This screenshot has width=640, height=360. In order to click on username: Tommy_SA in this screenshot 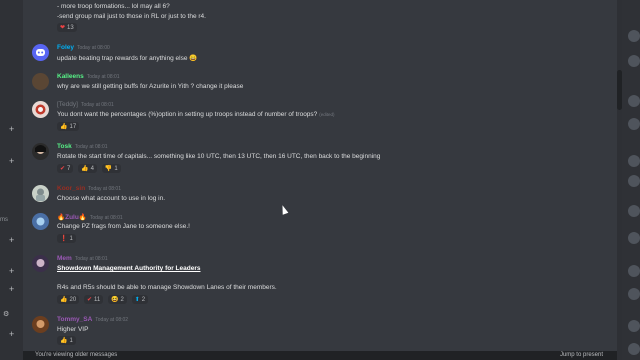, I will do `click(74, 319)`.